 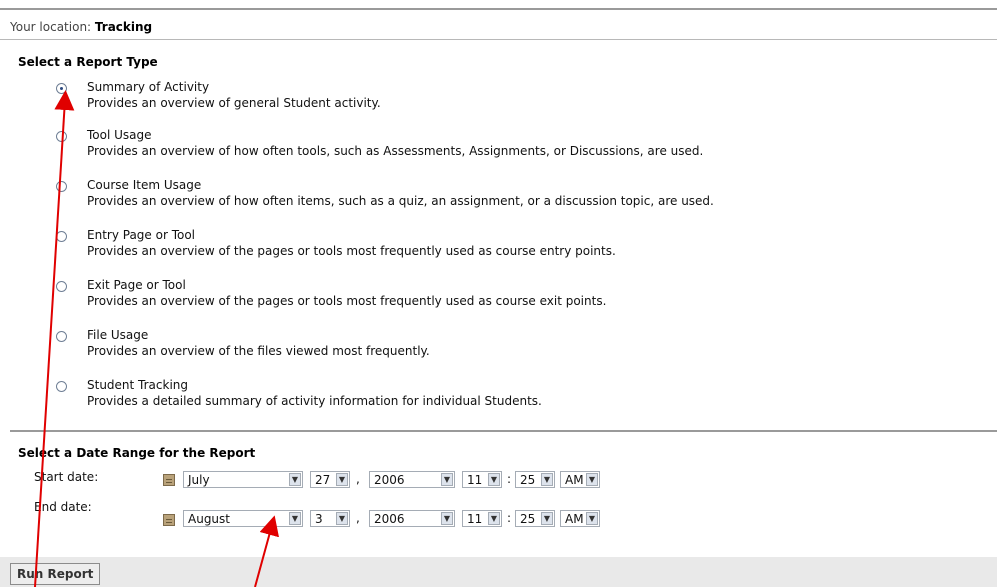 What do you see at coordinates (412, 518) in the screenshot?
I see `end-year-select: 2006 ▼` at bounding box center [412, 518].